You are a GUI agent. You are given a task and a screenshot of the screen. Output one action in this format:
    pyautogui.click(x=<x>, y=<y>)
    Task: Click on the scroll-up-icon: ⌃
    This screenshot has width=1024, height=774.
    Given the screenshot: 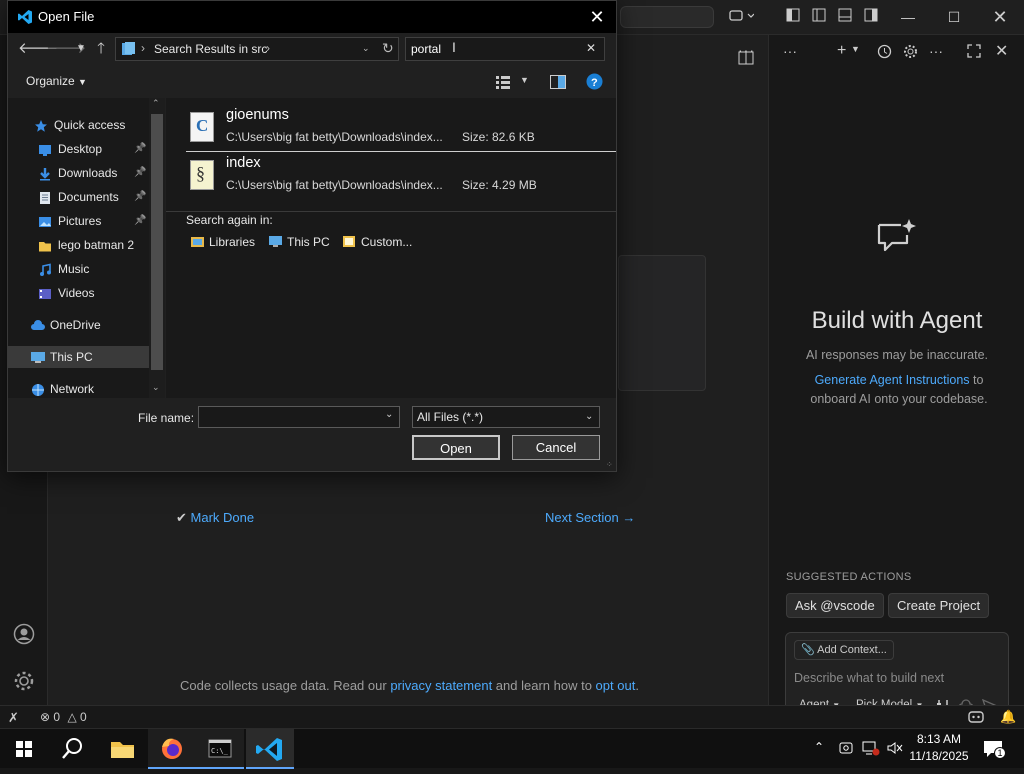 What is the action you would take?
    pyautogui.click(x=156, y=103)
    